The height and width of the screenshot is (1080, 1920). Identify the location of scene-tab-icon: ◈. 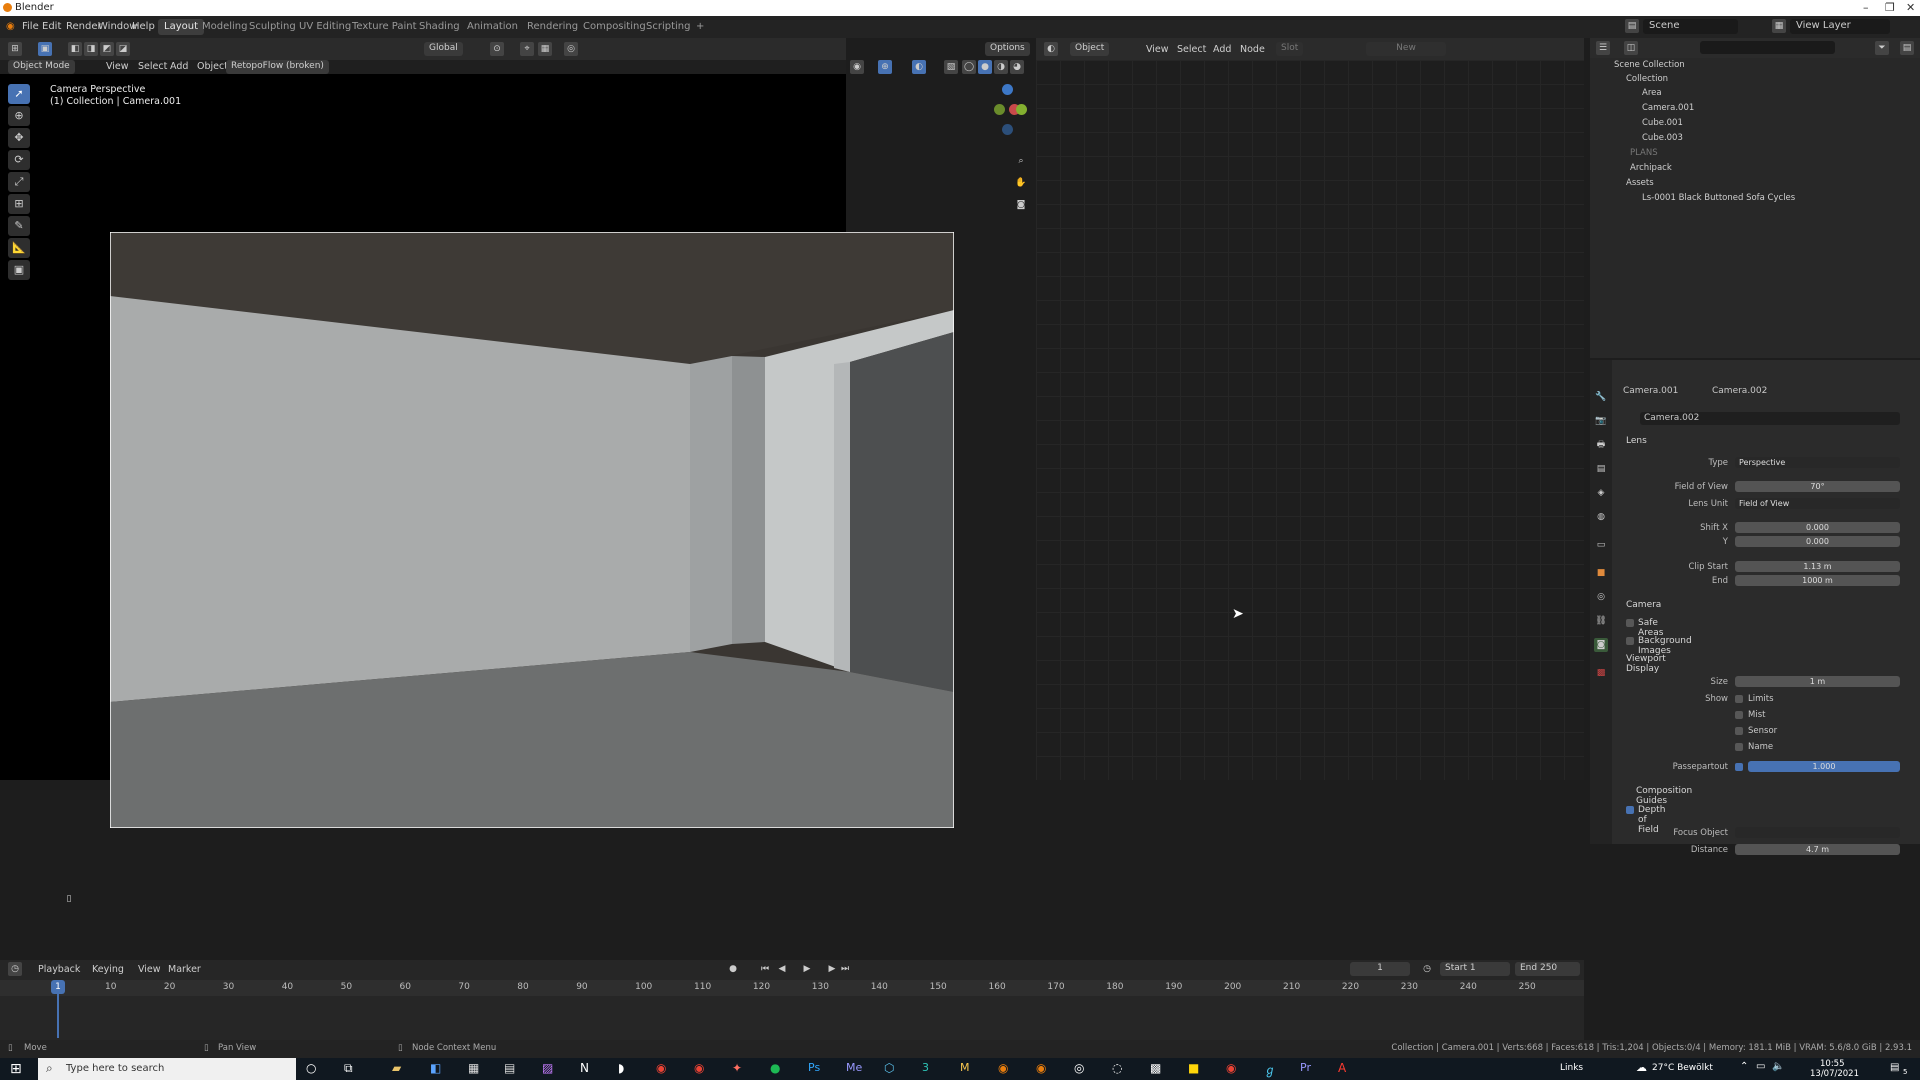
(1601, 493).